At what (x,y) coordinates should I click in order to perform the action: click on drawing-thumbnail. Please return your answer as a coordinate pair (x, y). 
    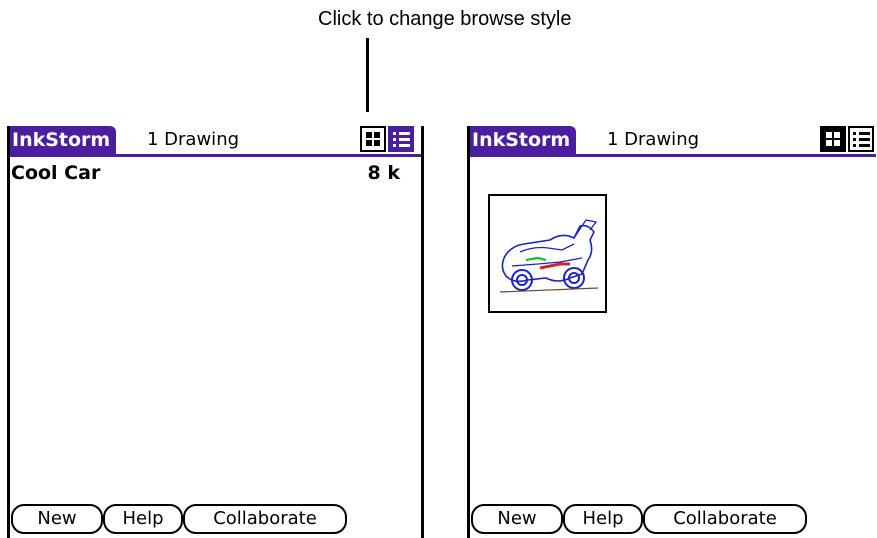
    Looking at the image, I should click on (547, 253).